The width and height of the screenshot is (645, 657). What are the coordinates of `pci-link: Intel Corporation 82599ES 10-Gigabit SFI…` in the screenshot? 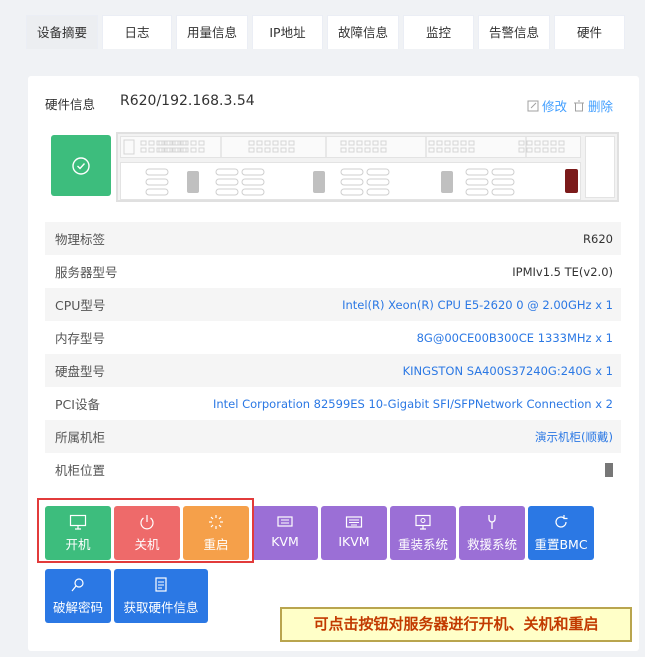 It's located at (403, 403).